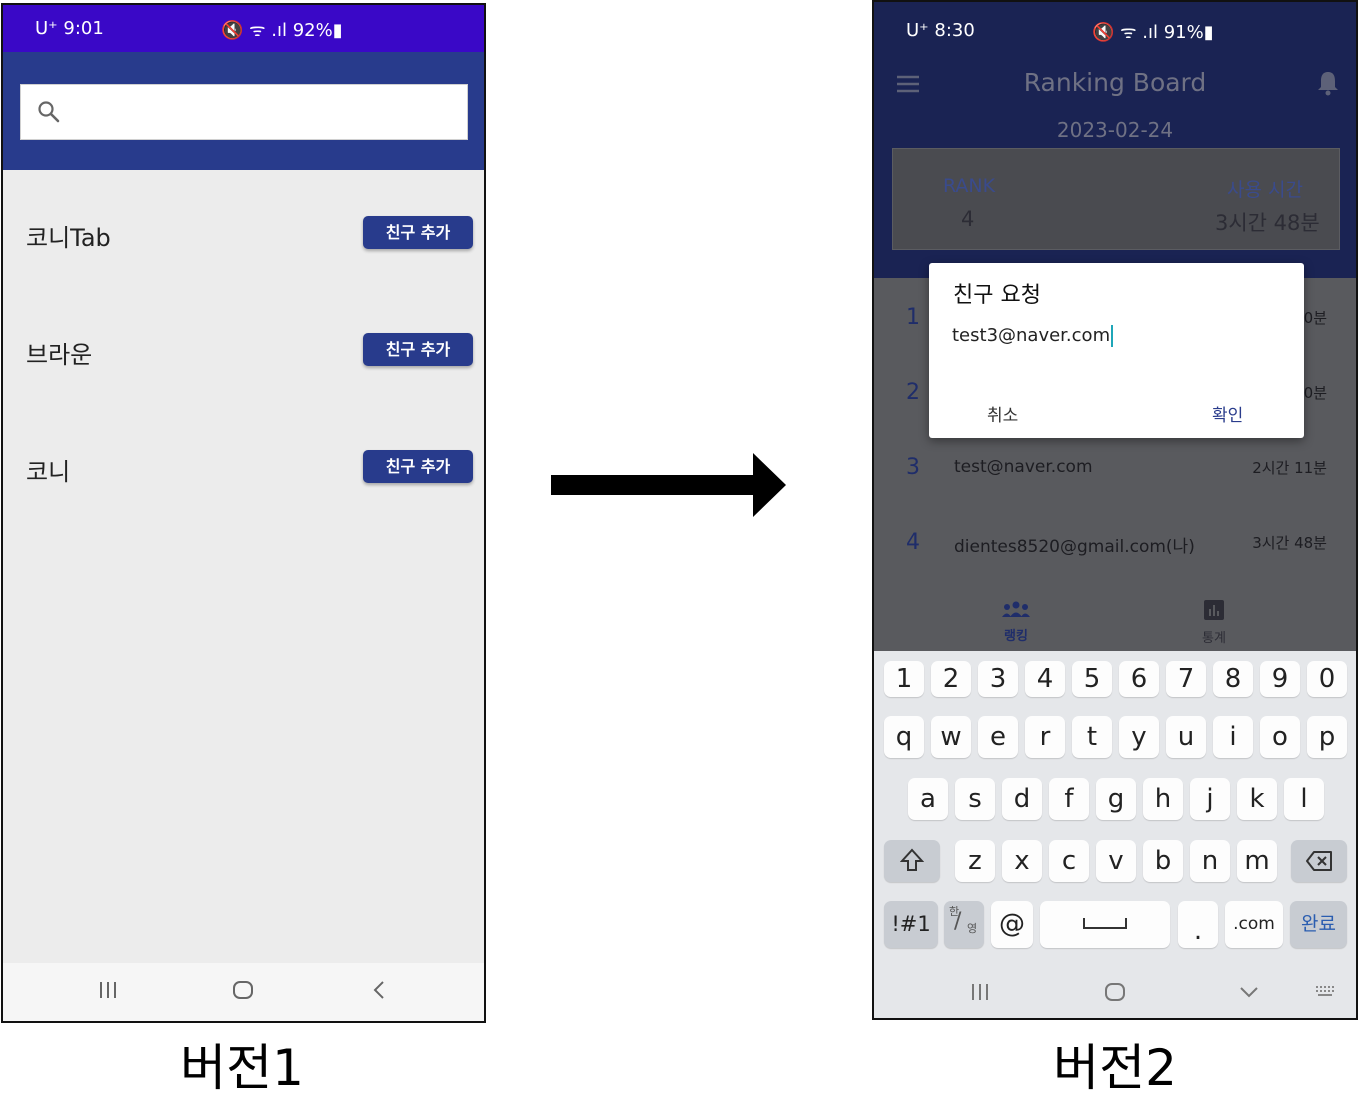  I want to click on text-cursor, so click(1112, 336).